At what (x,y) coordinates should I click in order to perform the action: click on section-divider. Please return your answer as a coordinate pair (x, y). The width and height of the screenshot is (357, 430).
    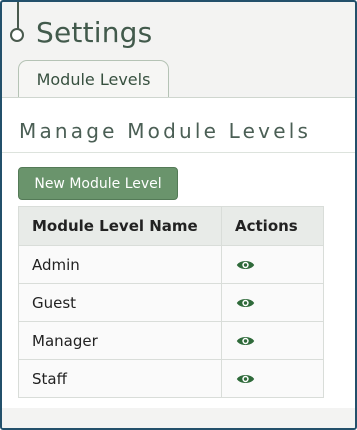
    Looking at the image, I should click on (178, 152).